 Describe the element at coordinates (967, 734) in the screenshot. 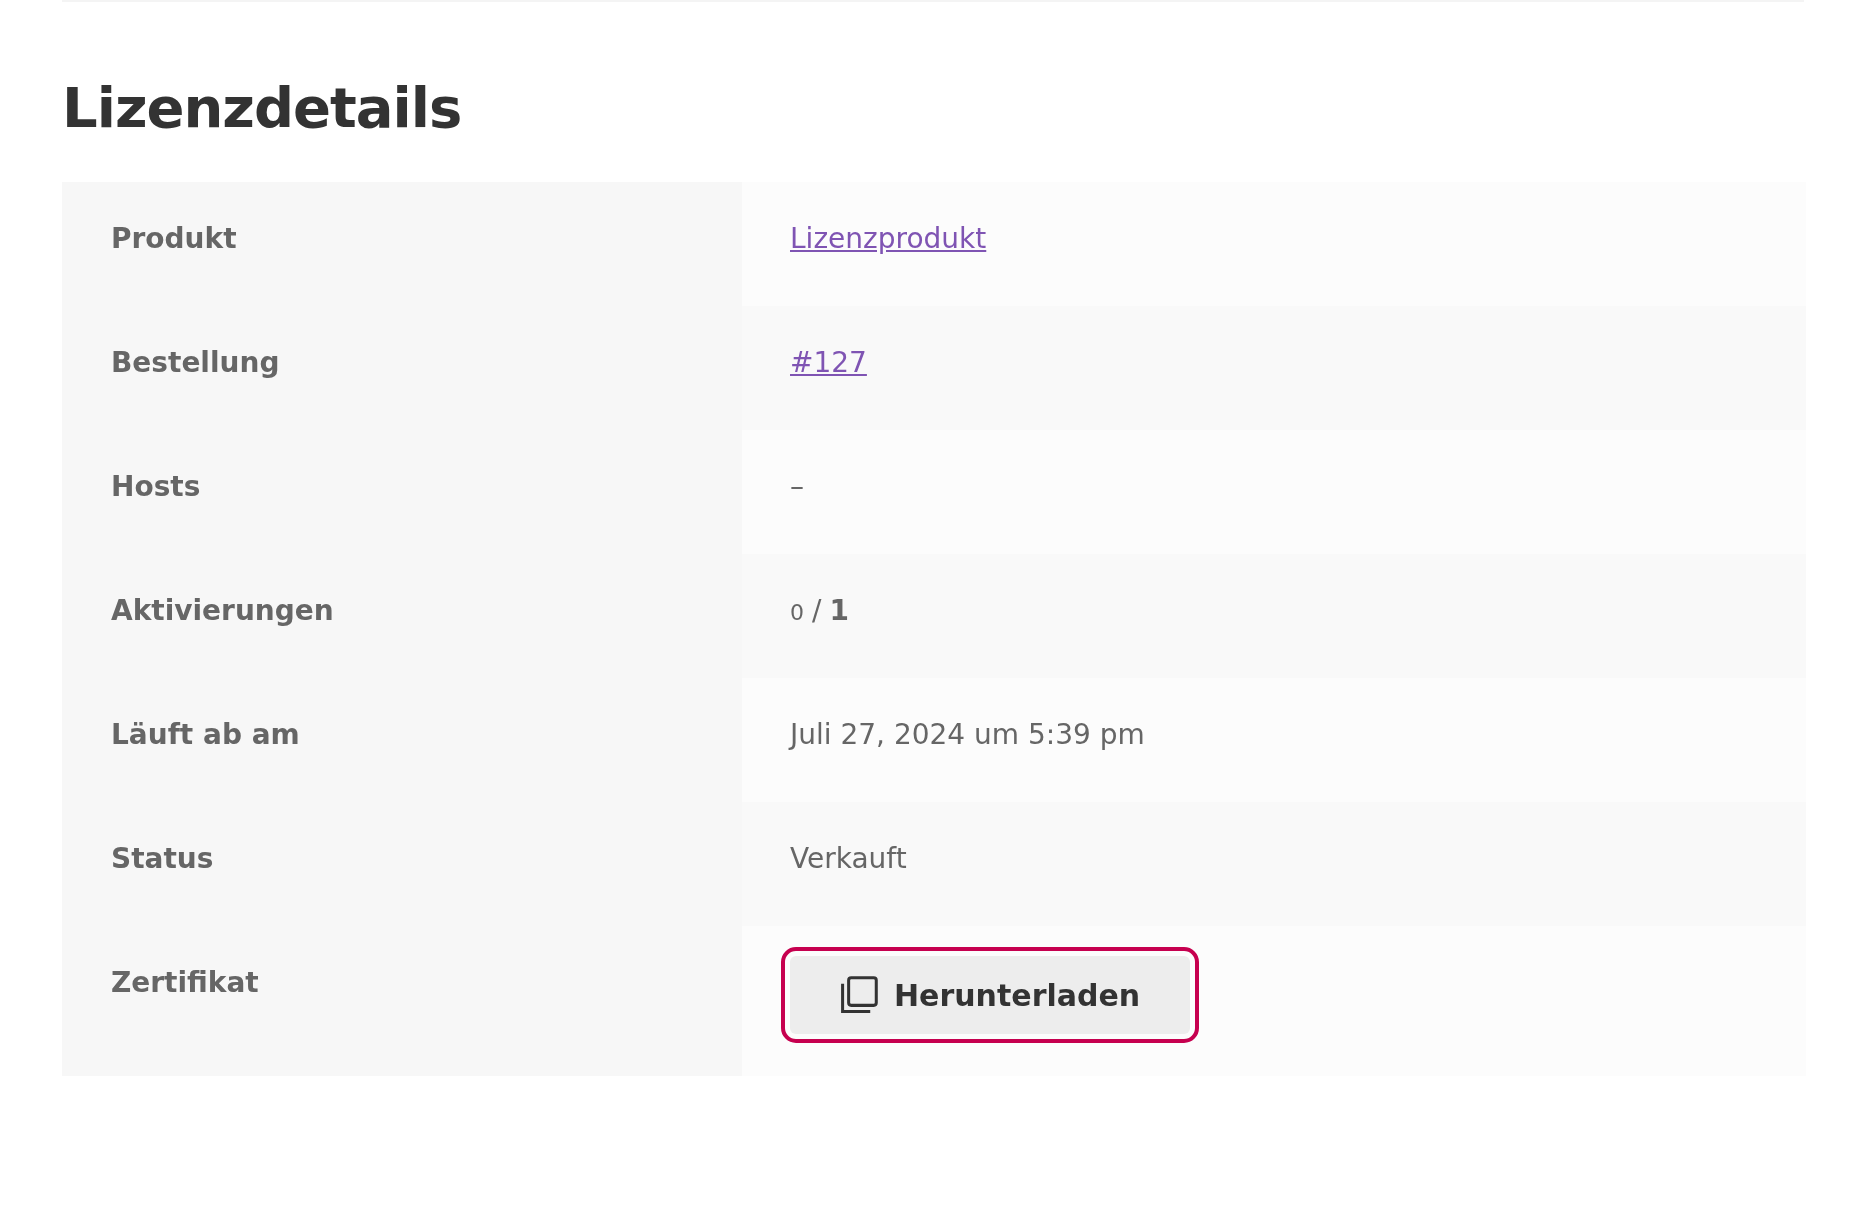

I see `field-value: Juli 27, 2024 um 5:39 pm` at that location.